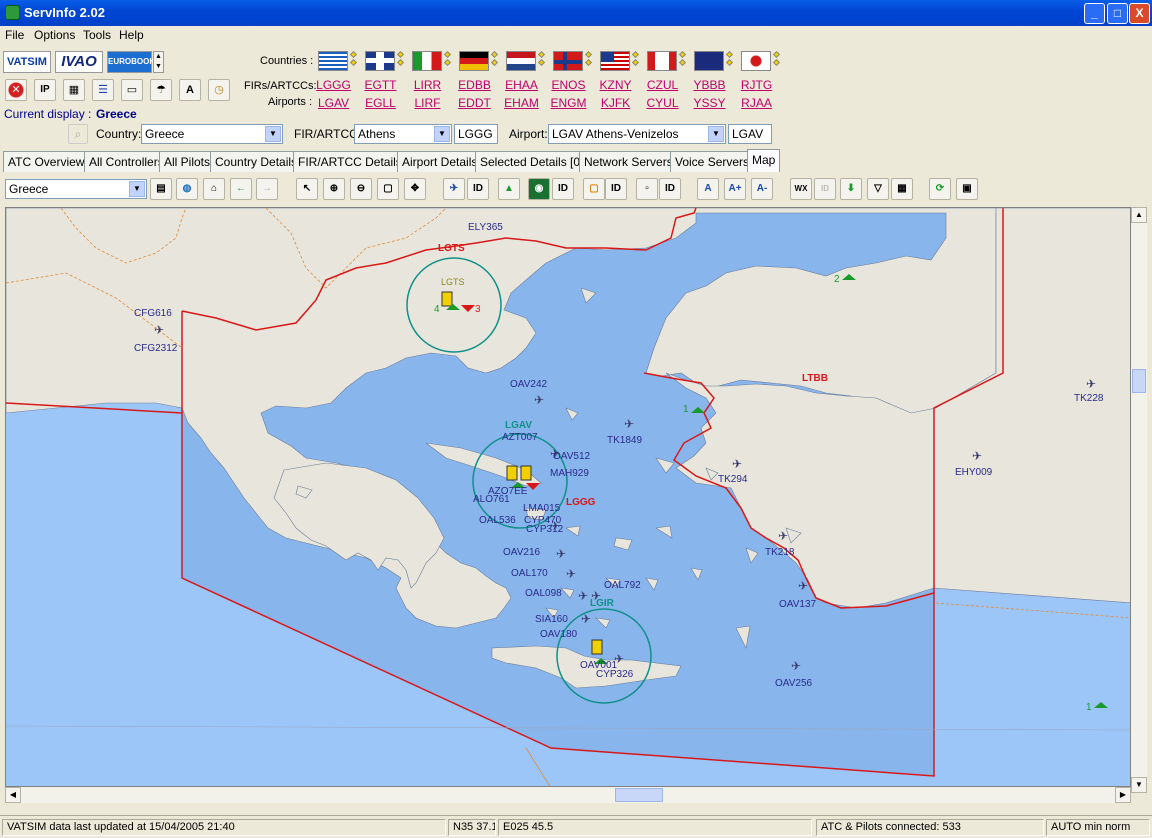 Image resolution: width=1152 pixels, height=838 pixels. What do you see at coordinates (521, 61) in the screenshot?
I see `flag-netherlands` at bounding box center [521, 61].